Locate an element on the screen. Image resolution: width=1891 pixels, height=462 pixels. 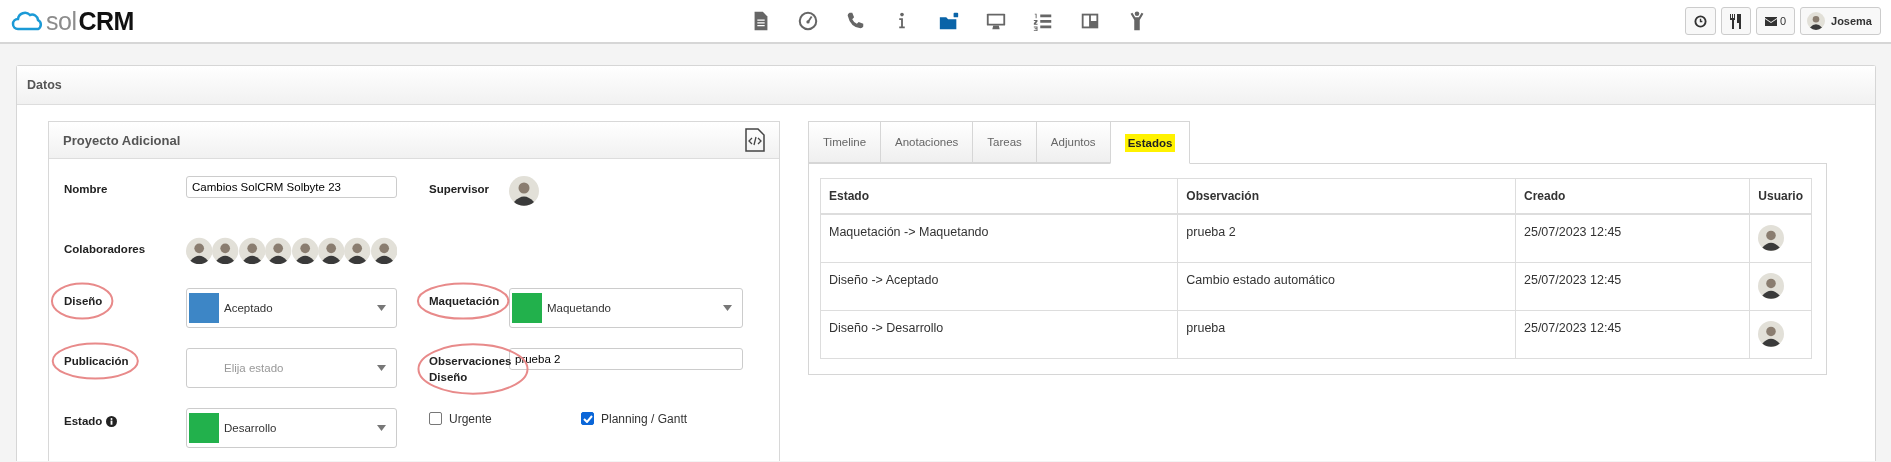
field-label: Estado is located at coordinates (83, 421).